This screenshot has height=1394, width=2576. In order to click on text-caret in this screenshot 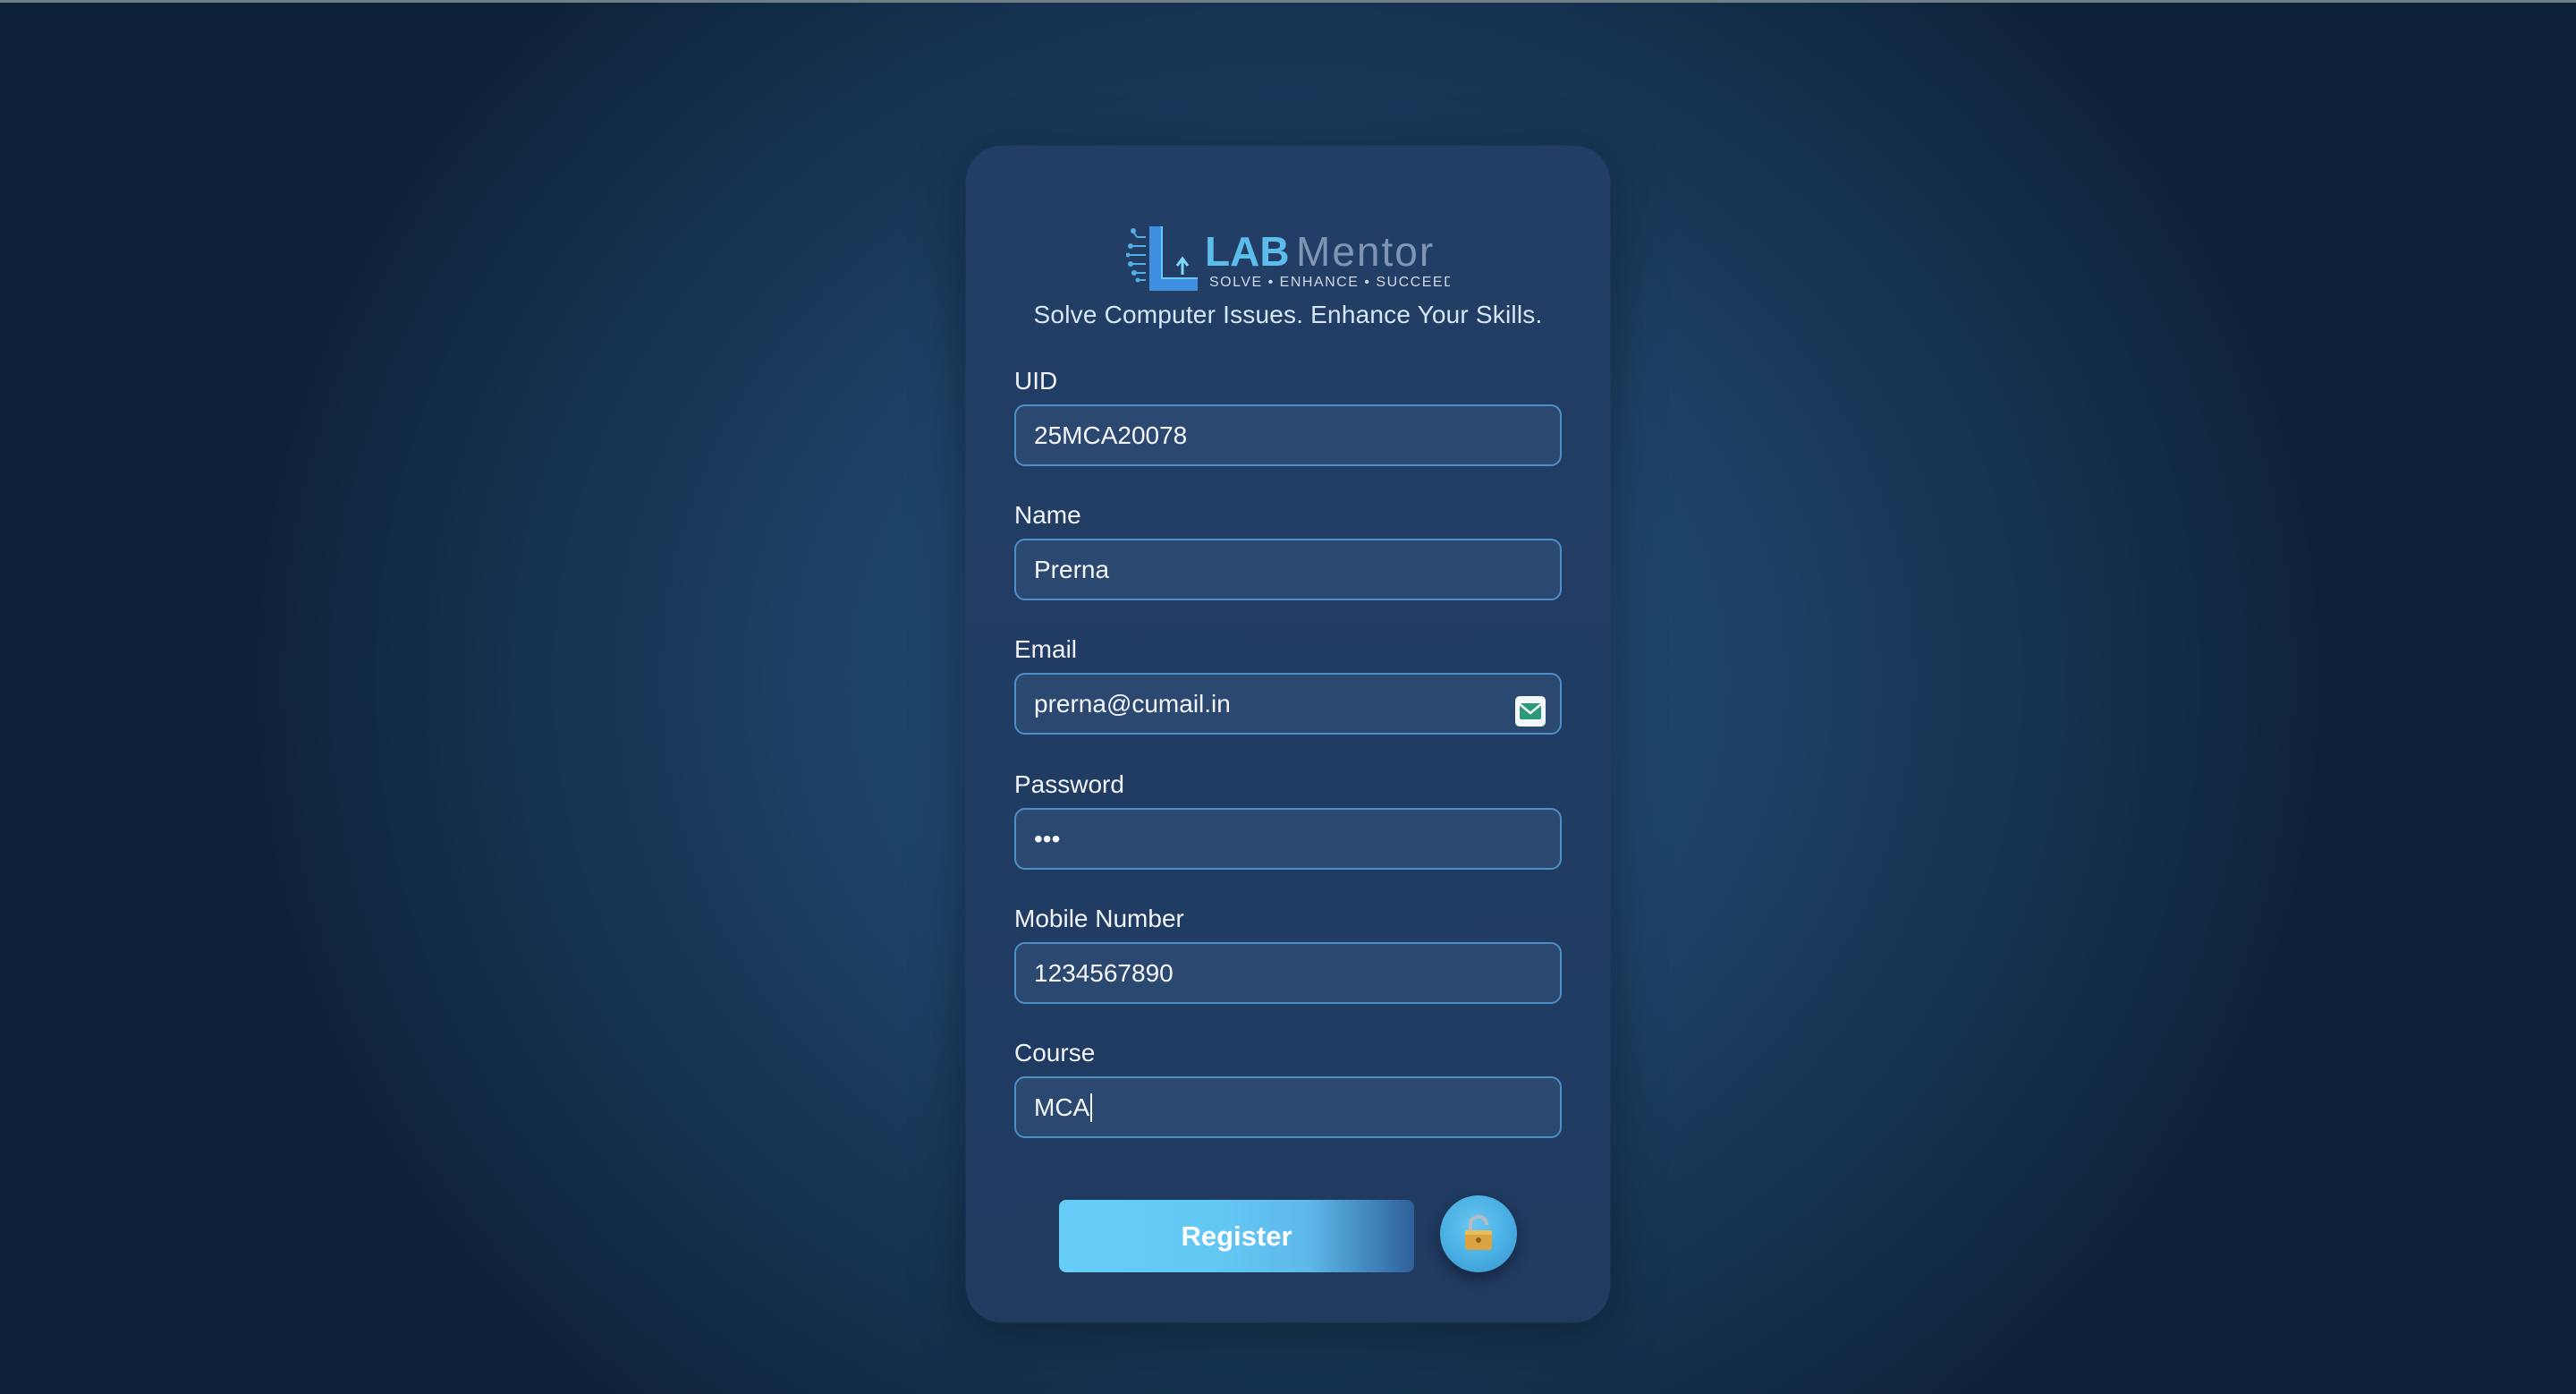, I will do `click(1091, 1107)`.